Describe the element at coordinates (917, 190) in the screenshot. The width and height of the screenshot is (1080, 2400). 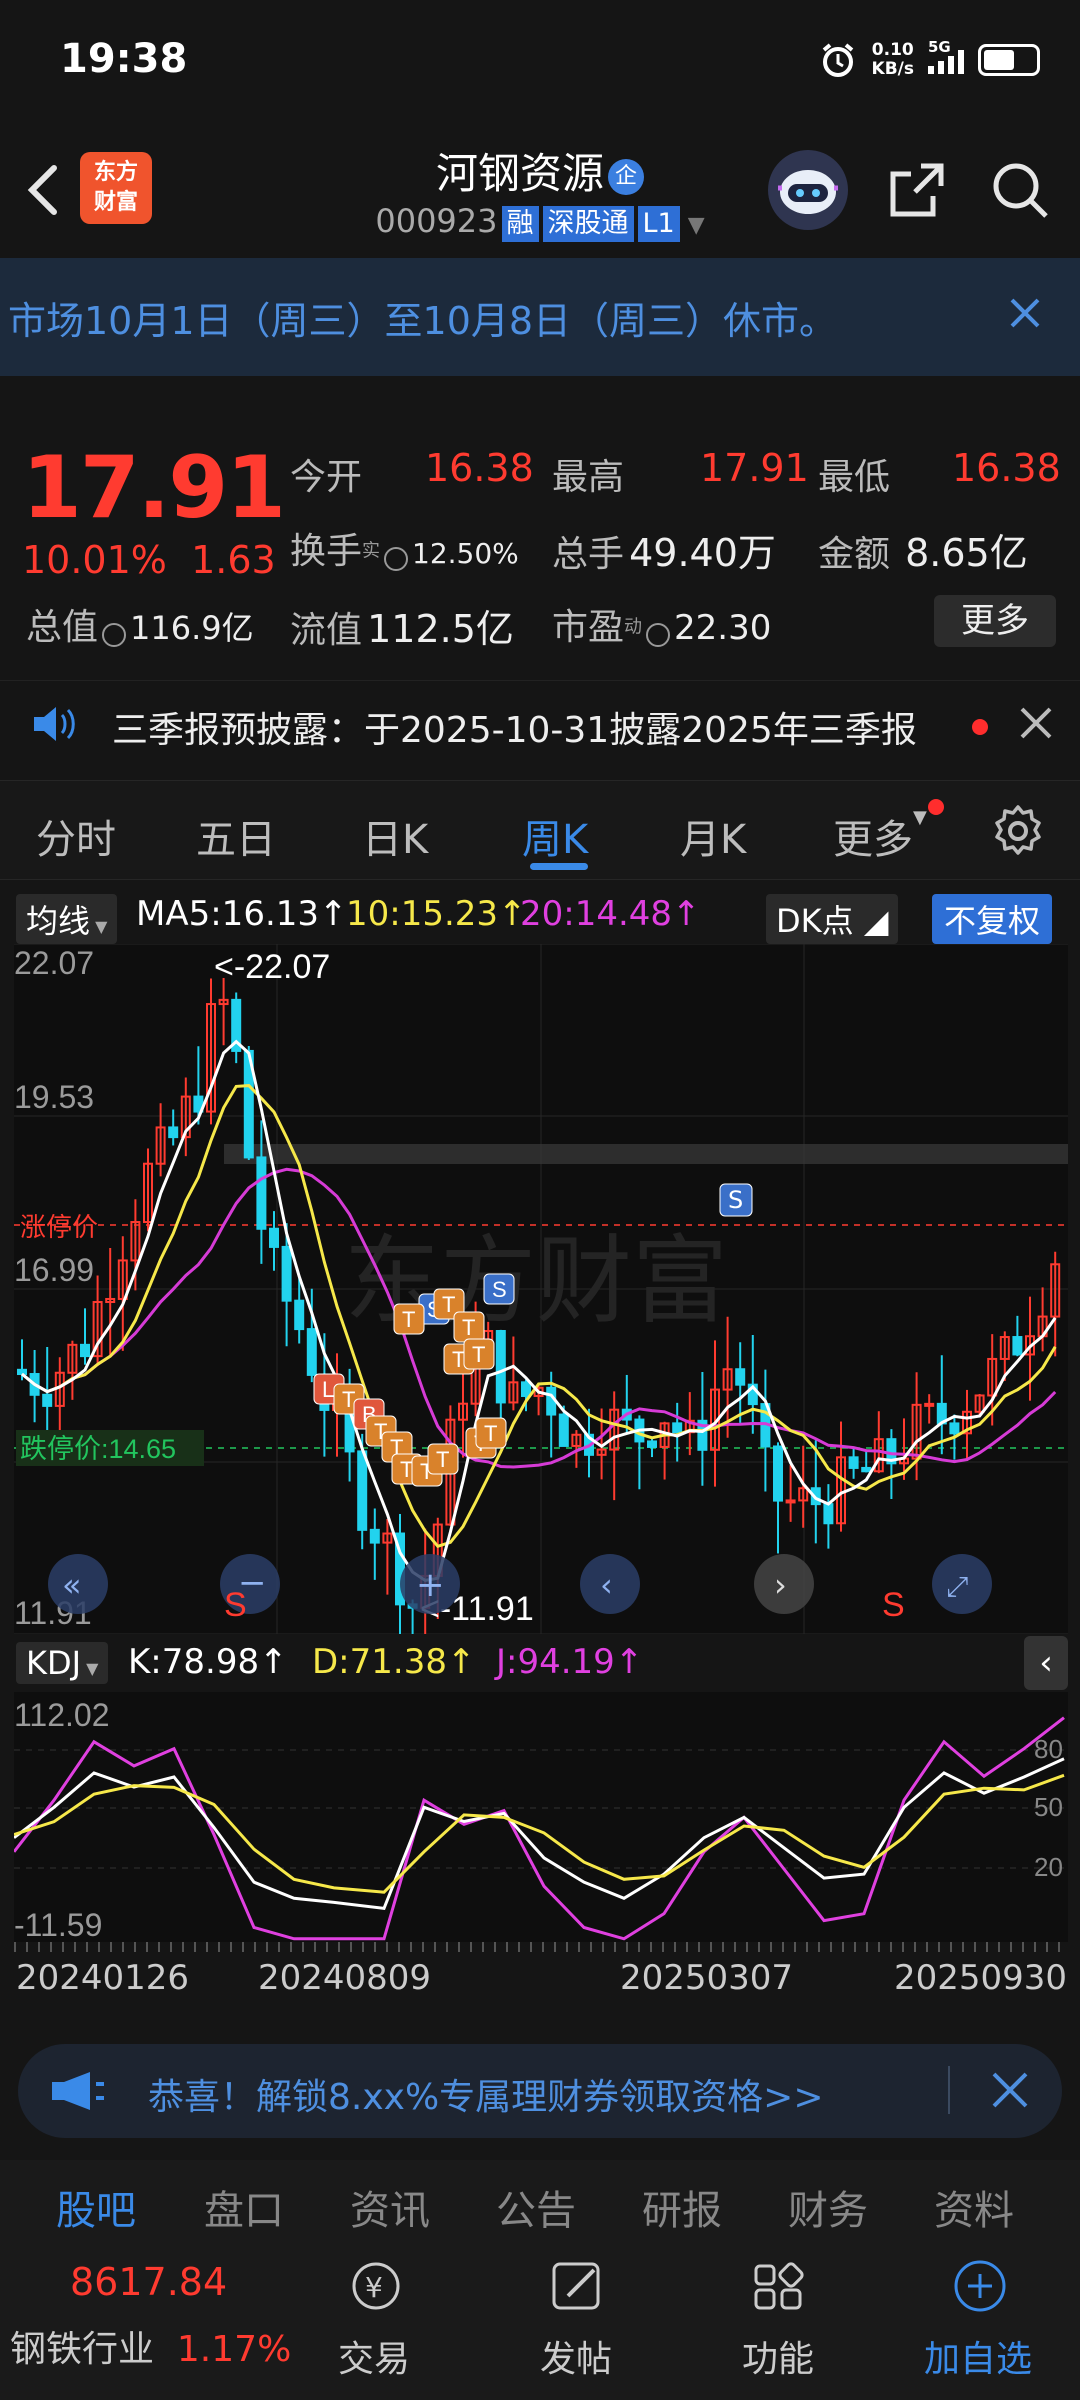
I see `share-icon` at that location.